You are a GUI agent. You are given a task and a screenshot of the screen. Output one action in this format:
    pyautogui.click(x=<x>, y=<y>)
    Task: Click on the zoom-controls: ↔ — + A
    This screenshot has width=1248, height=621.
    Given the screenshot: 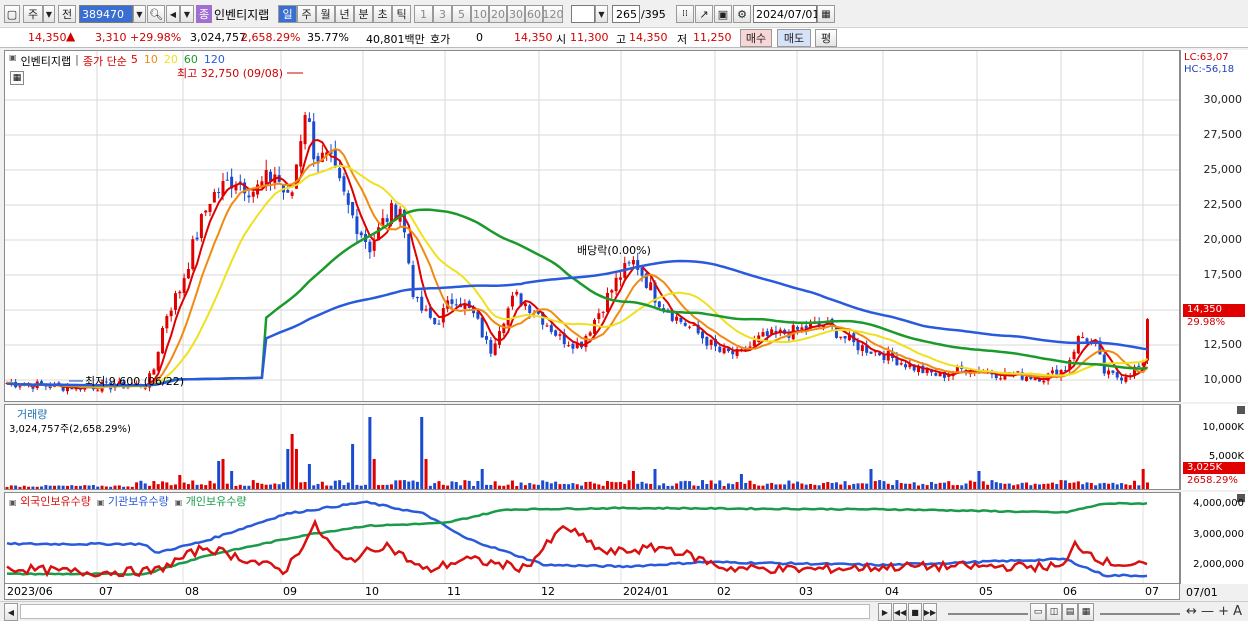 What is the action you would take?
    pyautogui.click(x=1214, y=611)
    